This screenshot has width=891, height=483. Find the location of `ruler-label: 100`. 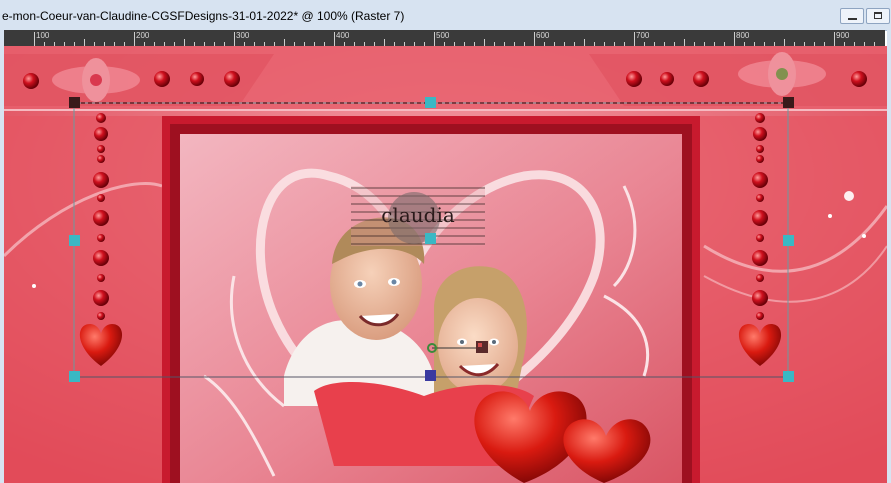

ruler-label: 100 is located at coordinates (43, 35).